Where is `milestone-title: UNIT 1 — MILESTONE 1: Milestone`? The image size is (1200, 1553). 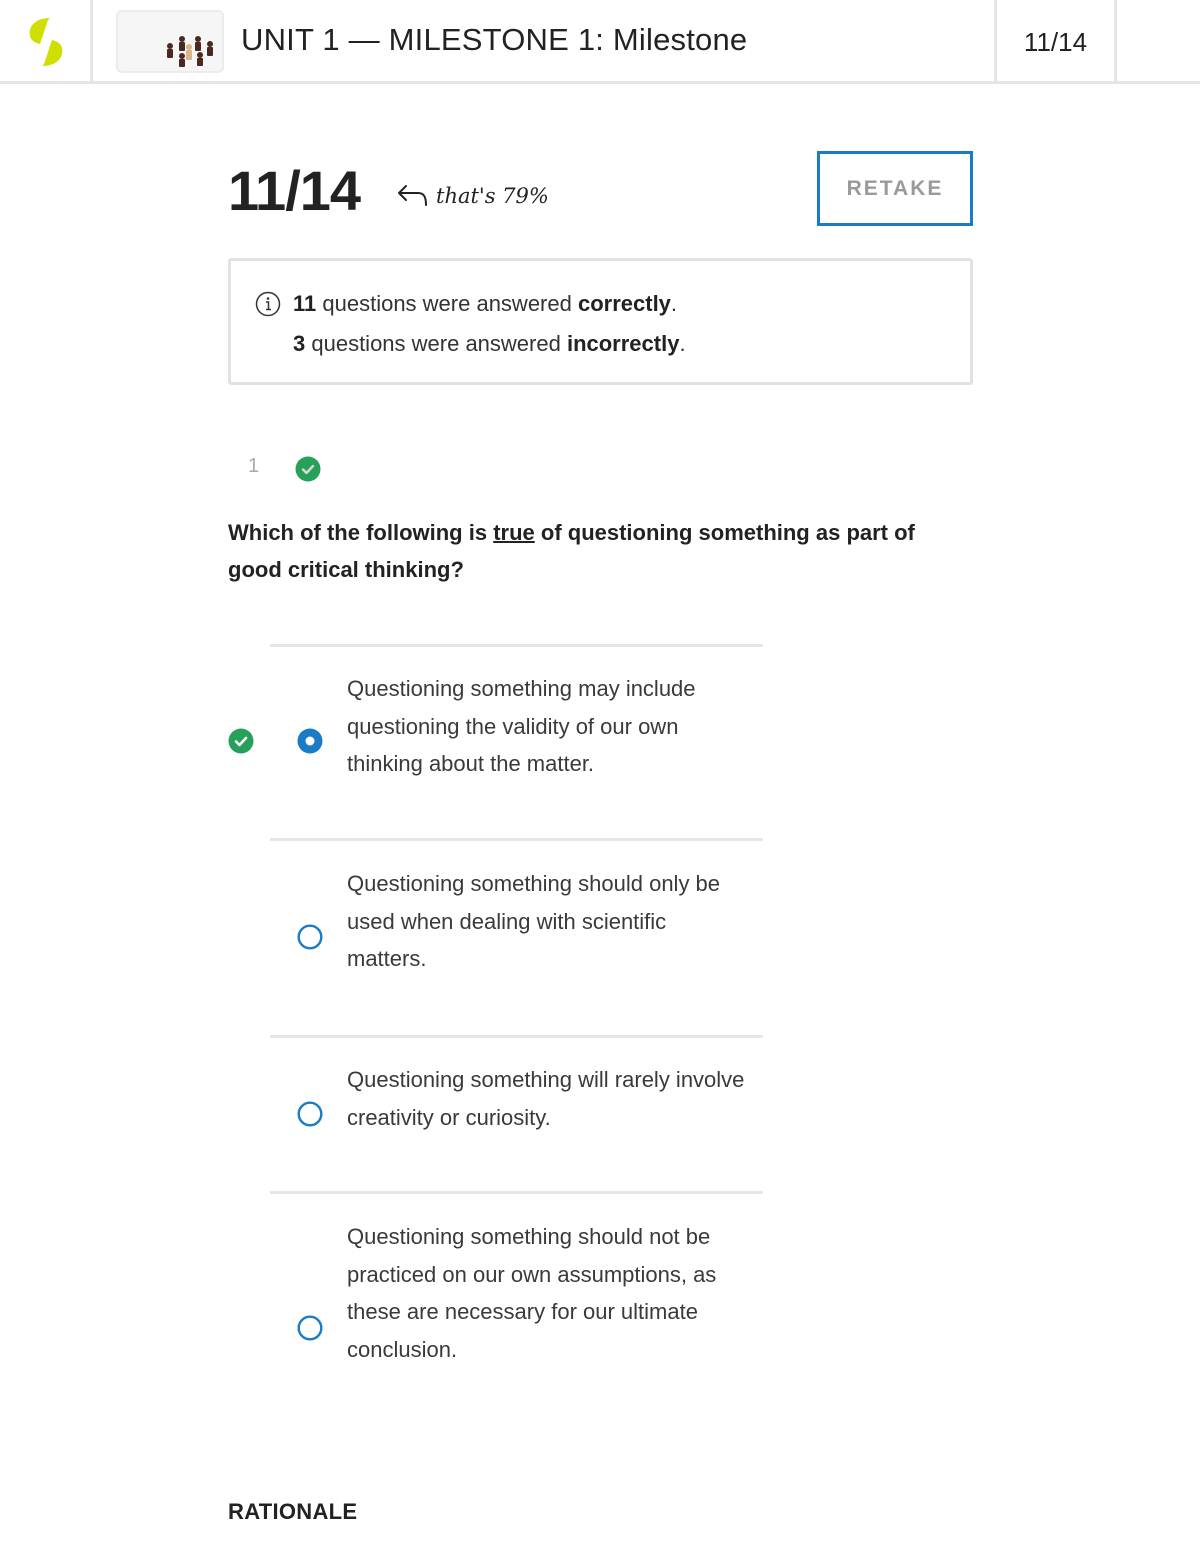 milestone-title: UNIT 1 — MILESTONE 1: Milestone is located at coordinates (494, 39).